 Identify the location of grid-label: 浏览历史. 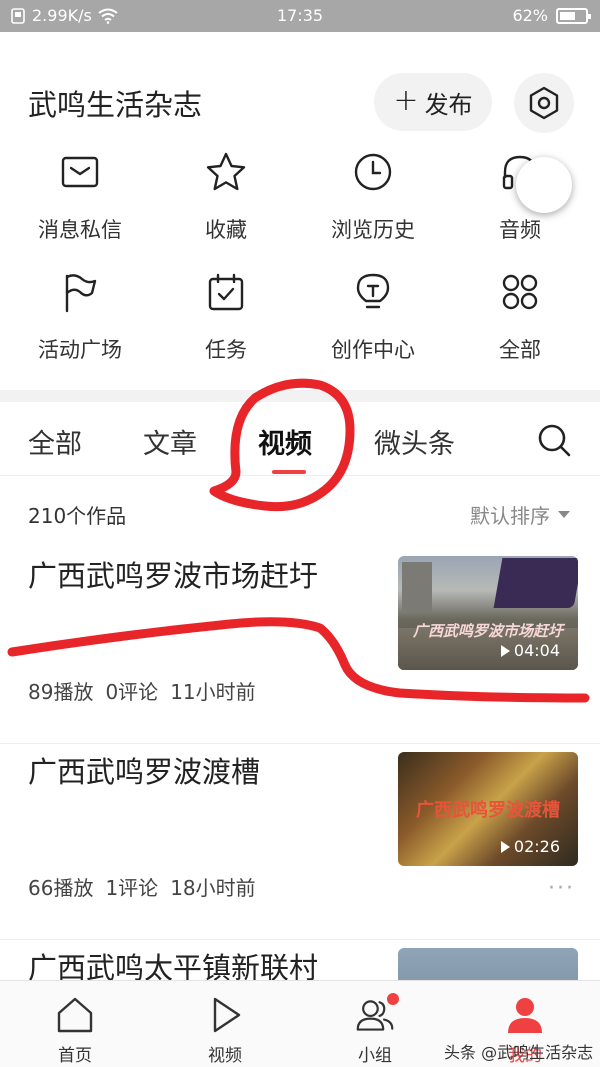
(373, 230).